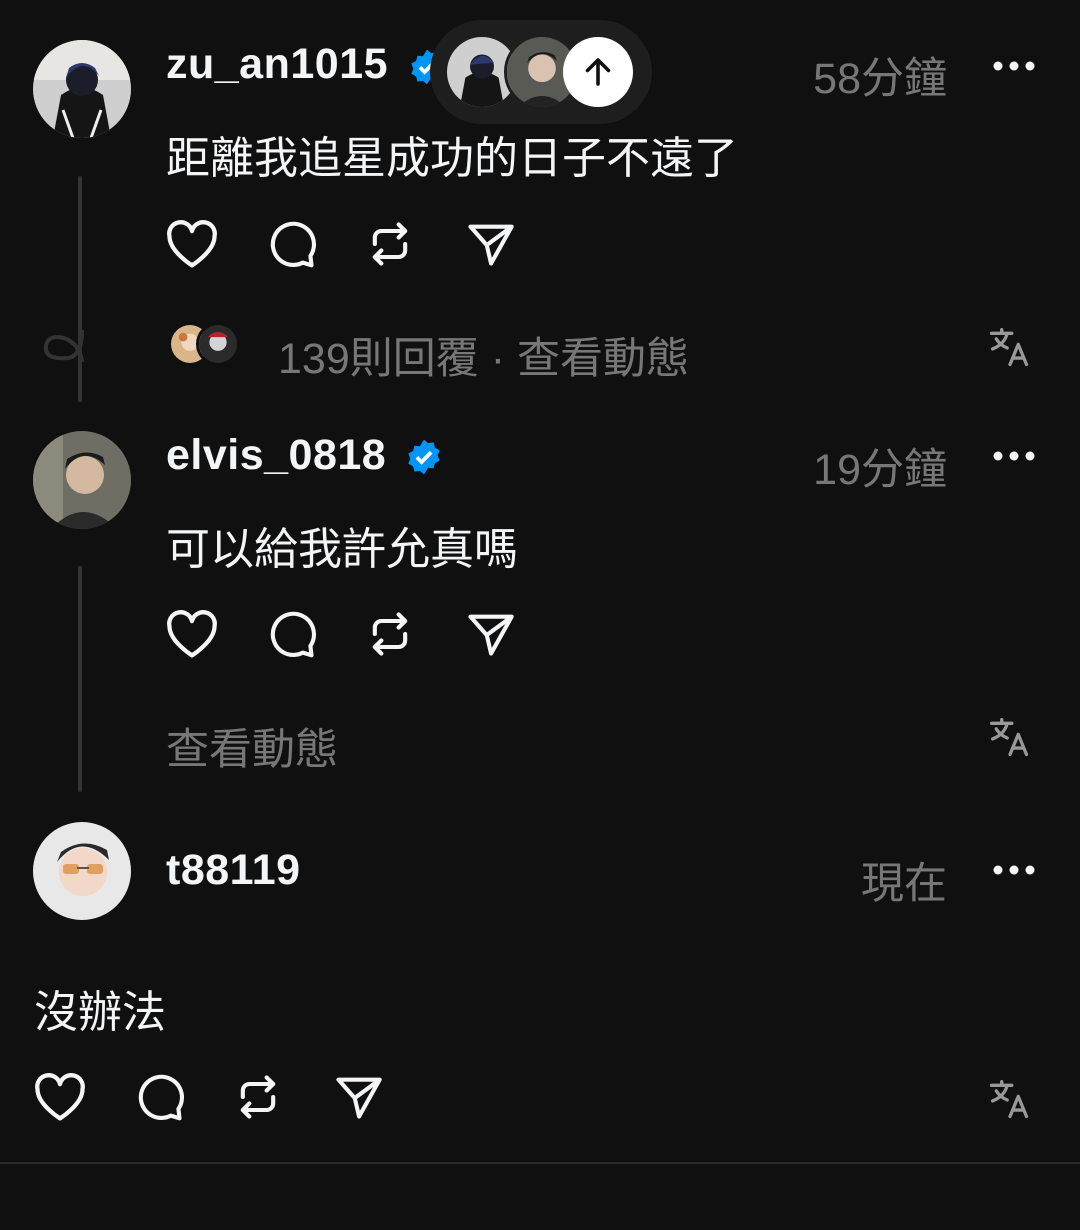  Describe the element at coordinates (277, 64) in the screenshot. I see `username: zu_an1015` at that location.